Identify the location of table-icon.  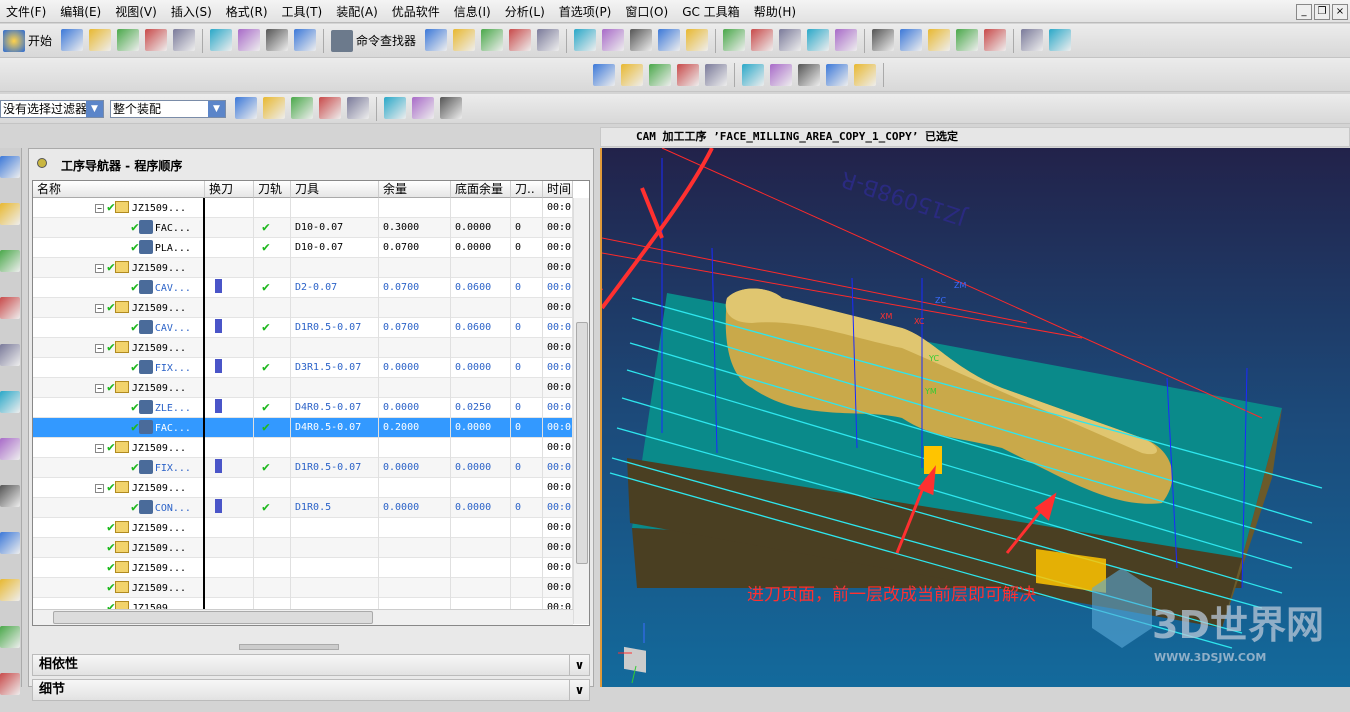
(1032, 39).